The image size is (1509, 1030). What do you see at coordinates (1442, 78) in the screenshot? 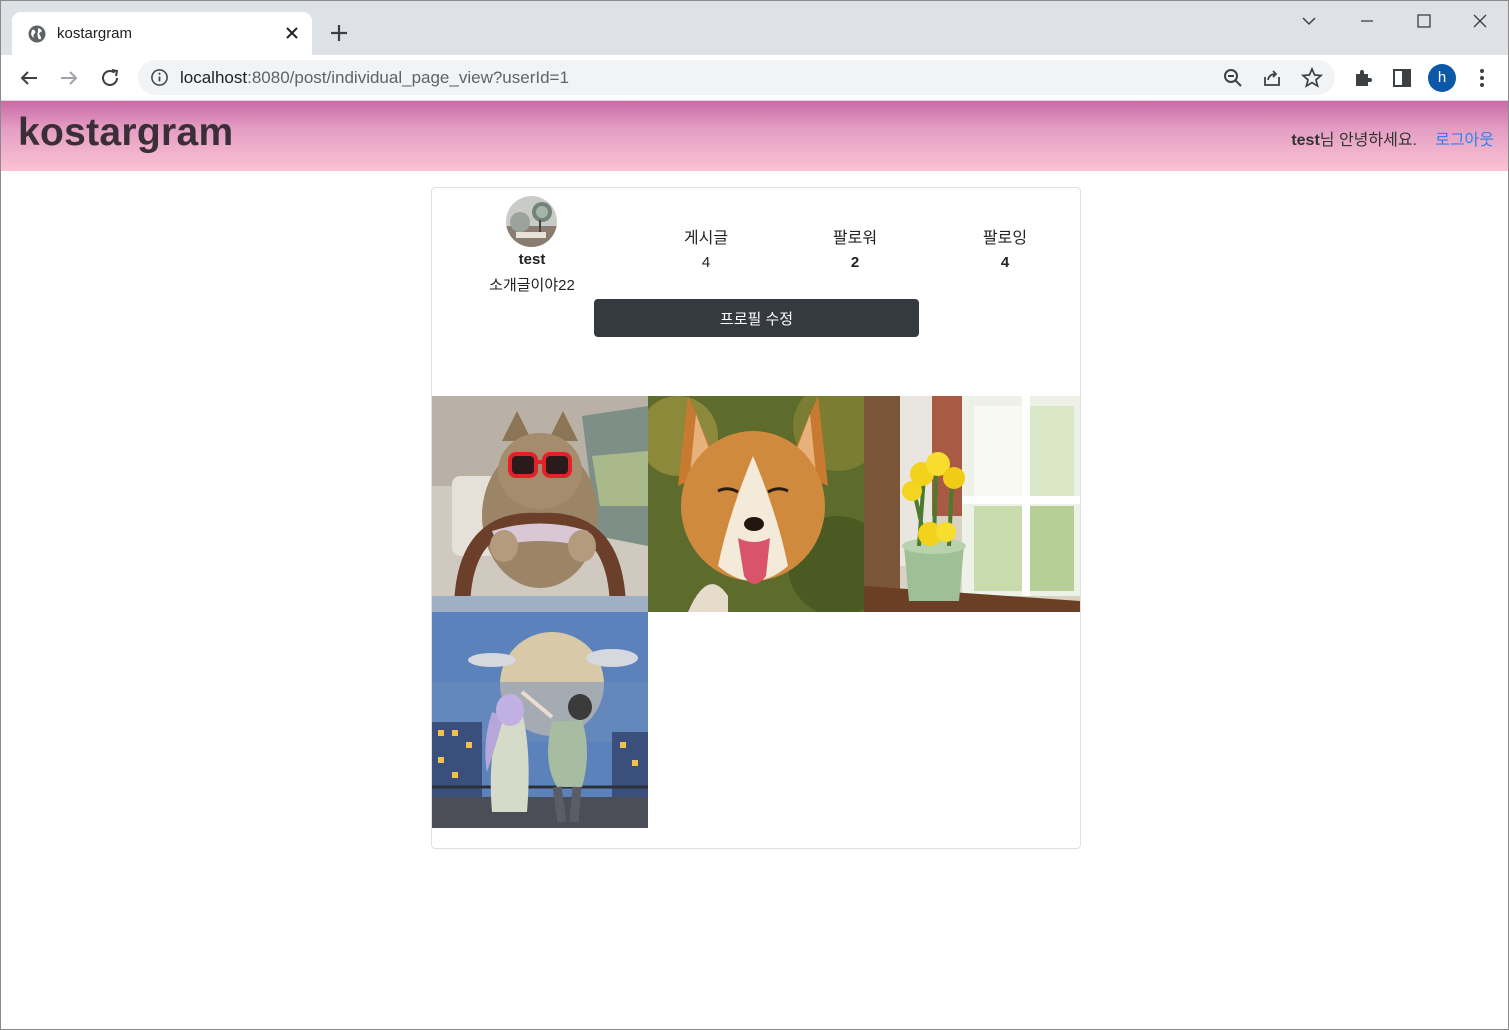
I see `browser-profile-avatar: h` at bounding box center [1442, 78].